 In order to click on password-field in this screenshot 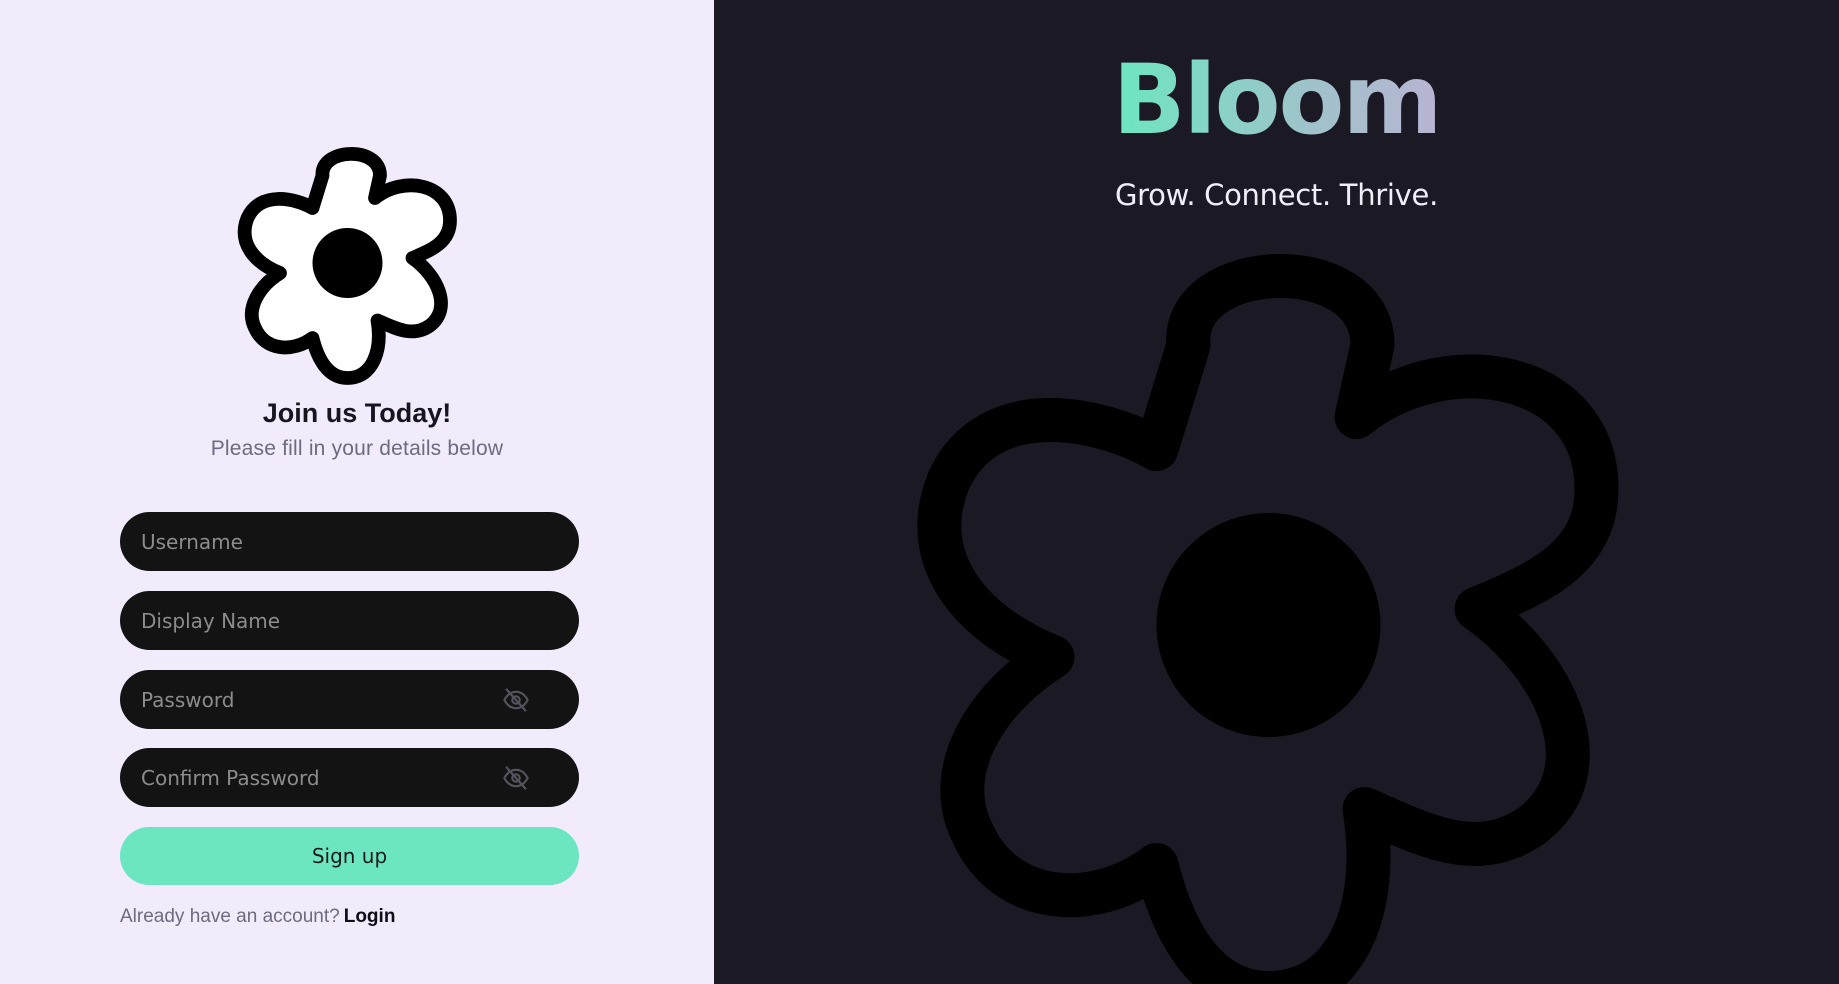, I will do `click(349, 699)`.